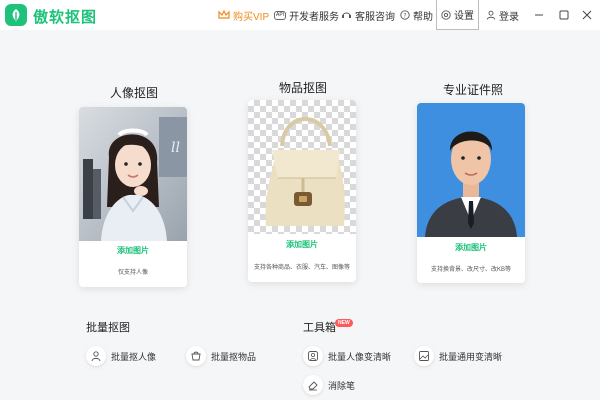  What do you see at coordinates (313, 385) in the screenshot?
I see `eraser-icon` at bounding box center [313, 385].